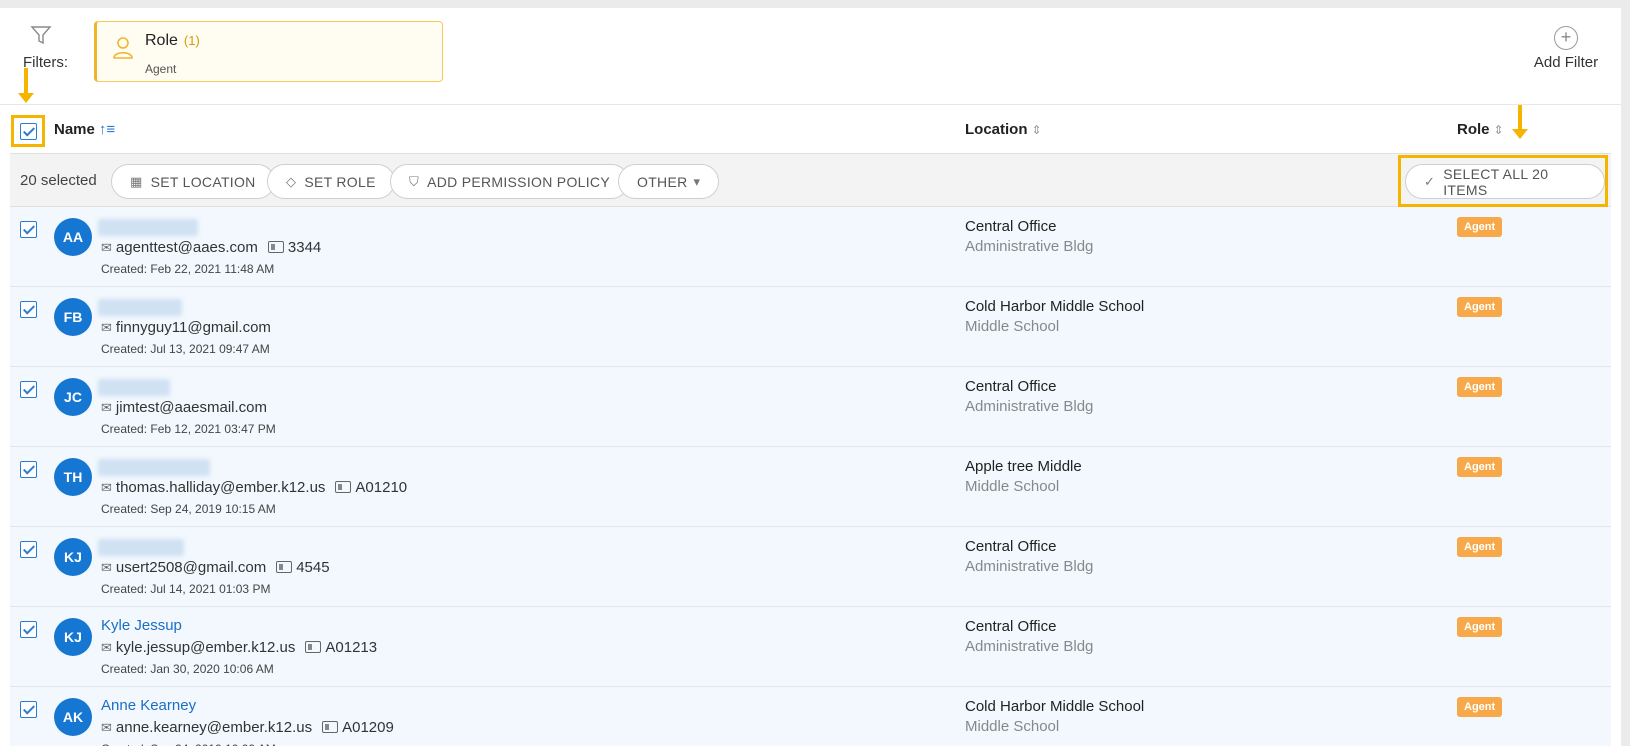  Describe the element at coordinates (188, 429) in the screenshot. I see `created-date: Created: Feb 12, 2021 03:47 PM` at that location.